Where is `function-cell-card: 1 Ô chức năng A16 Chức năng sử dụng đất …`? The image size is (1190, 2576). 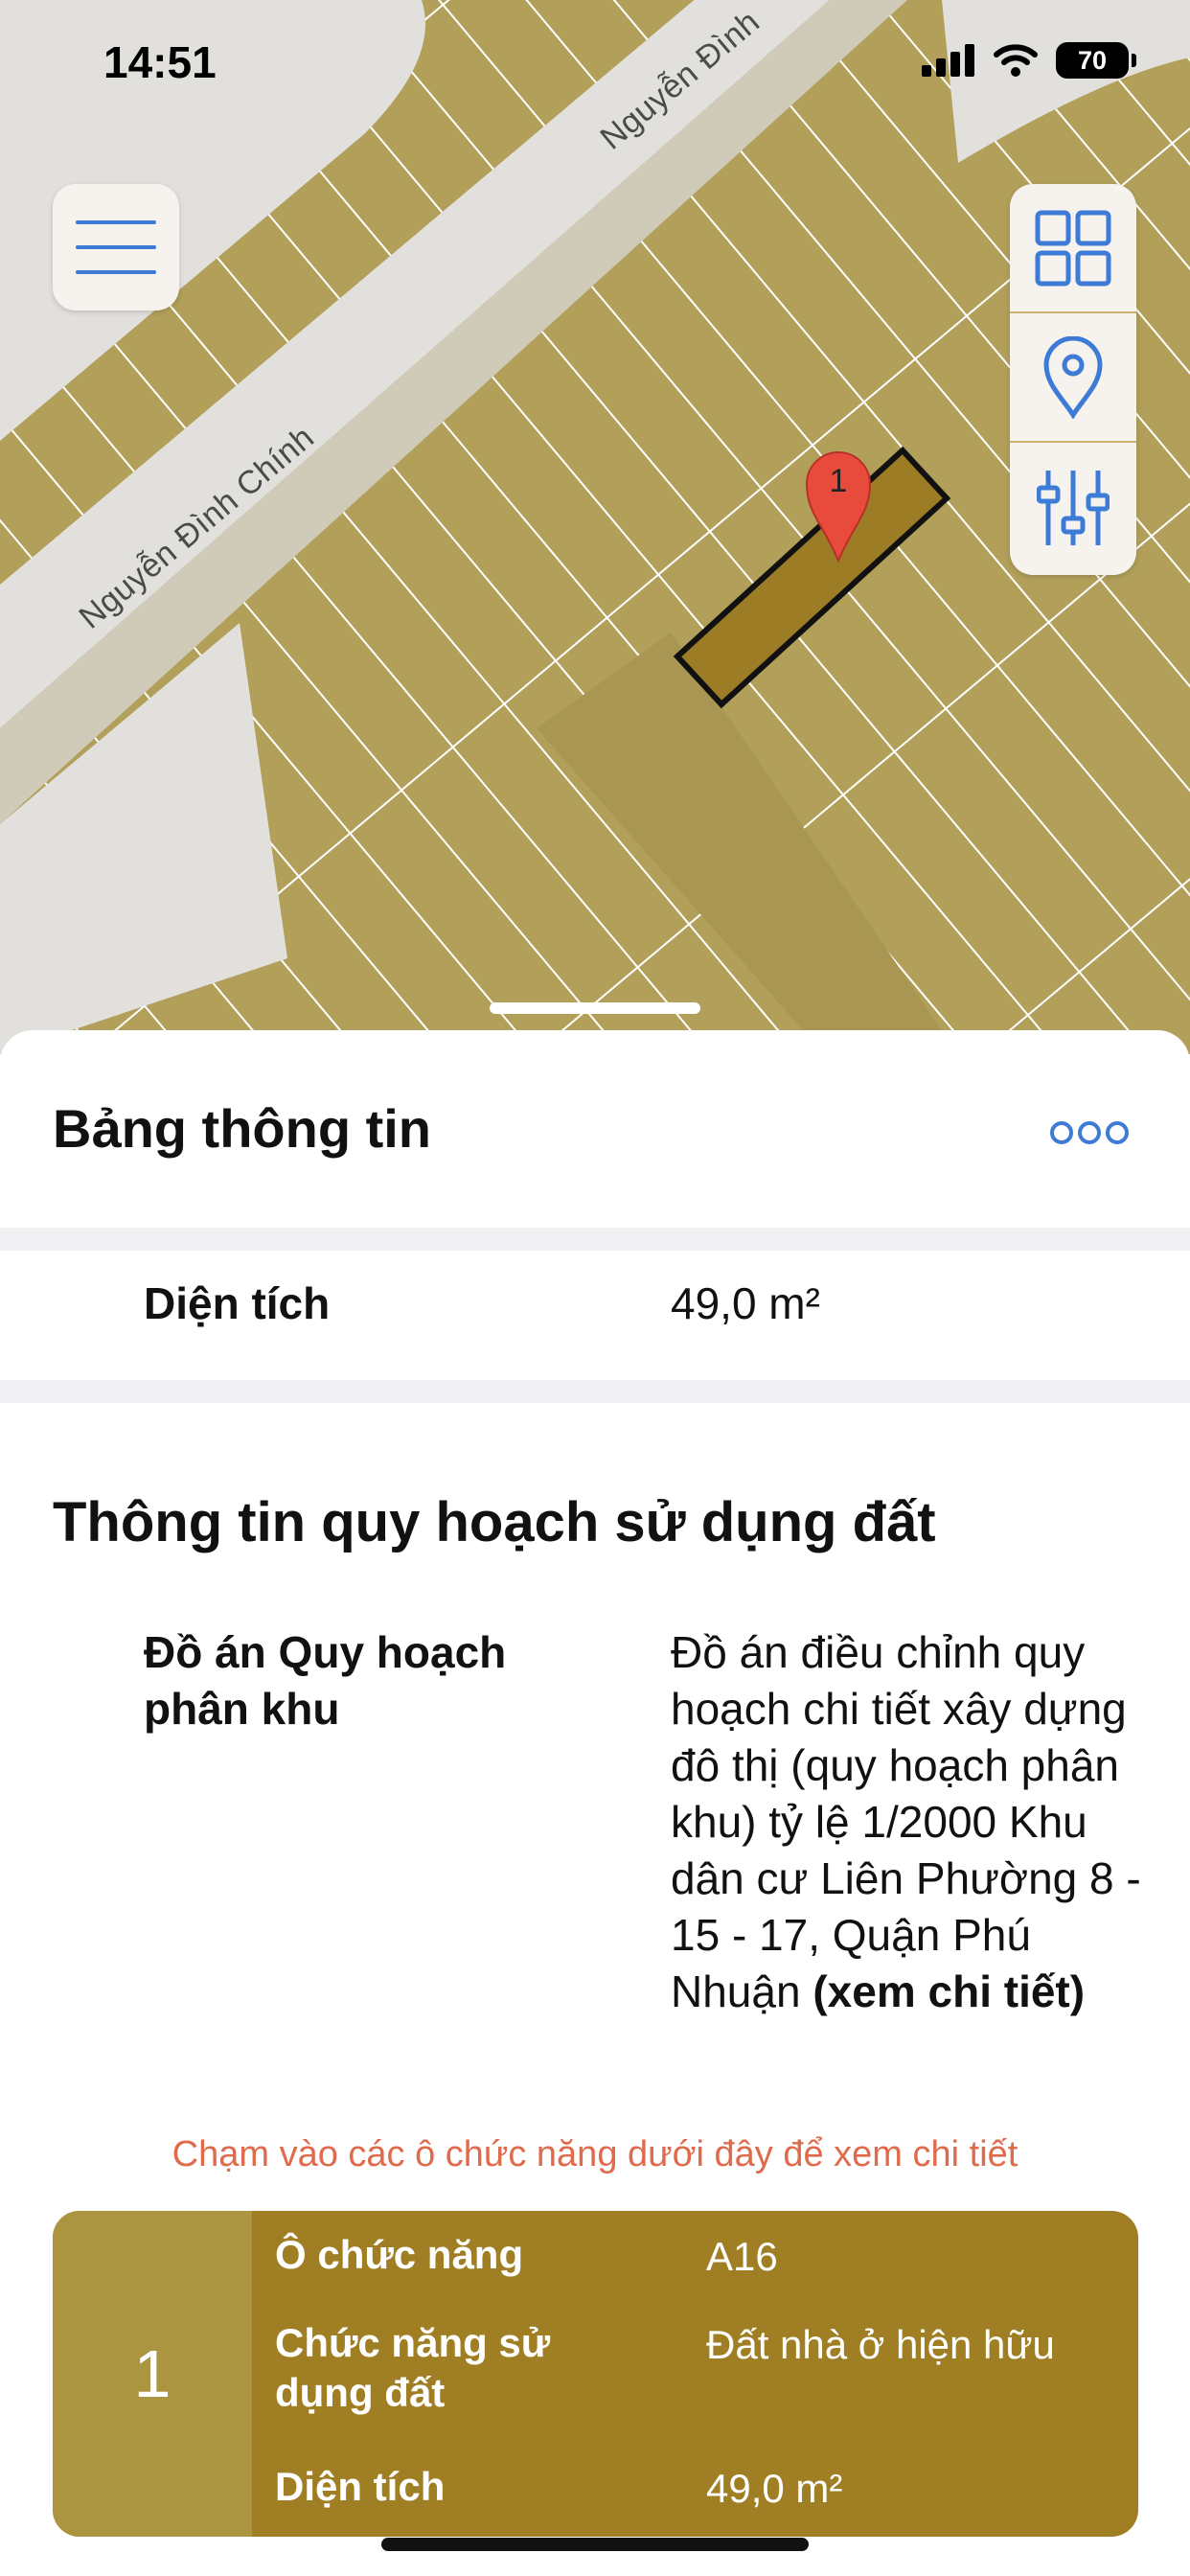 function-cell-card: 1 Ô chức năng A16 Chức năng sử dụng đất … is located at coordinates (595, 2374).